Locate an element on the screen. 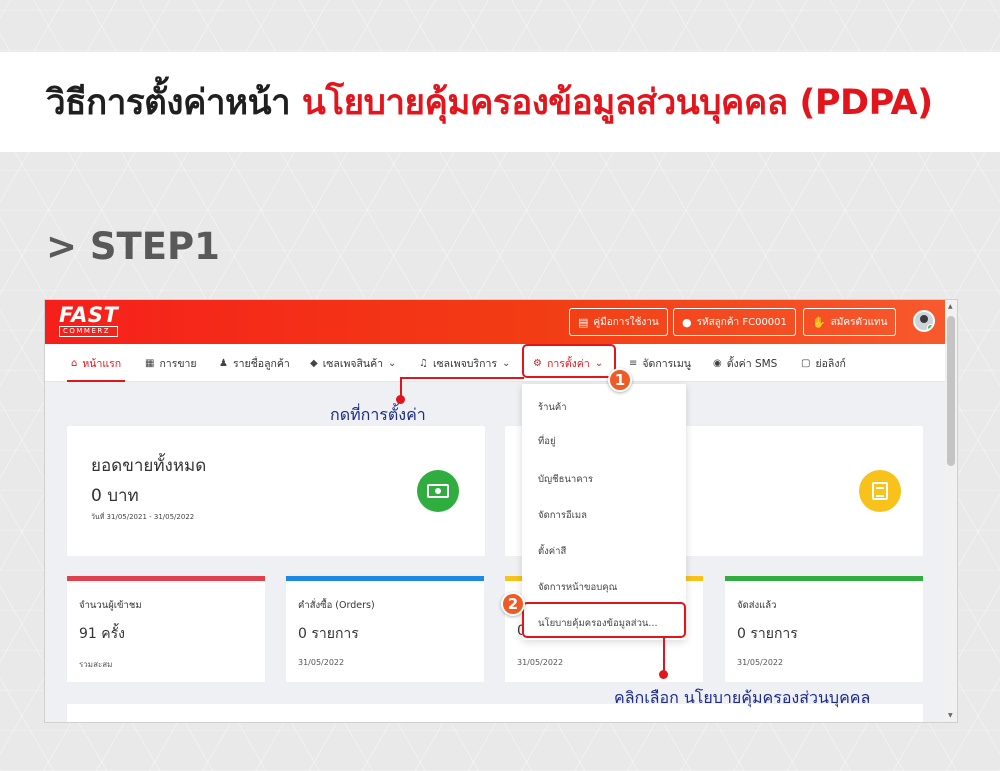 This screenshot has height=771, width=1000. dropdown-item-shop: ร้านค้า is located at coordinates (552, 407).